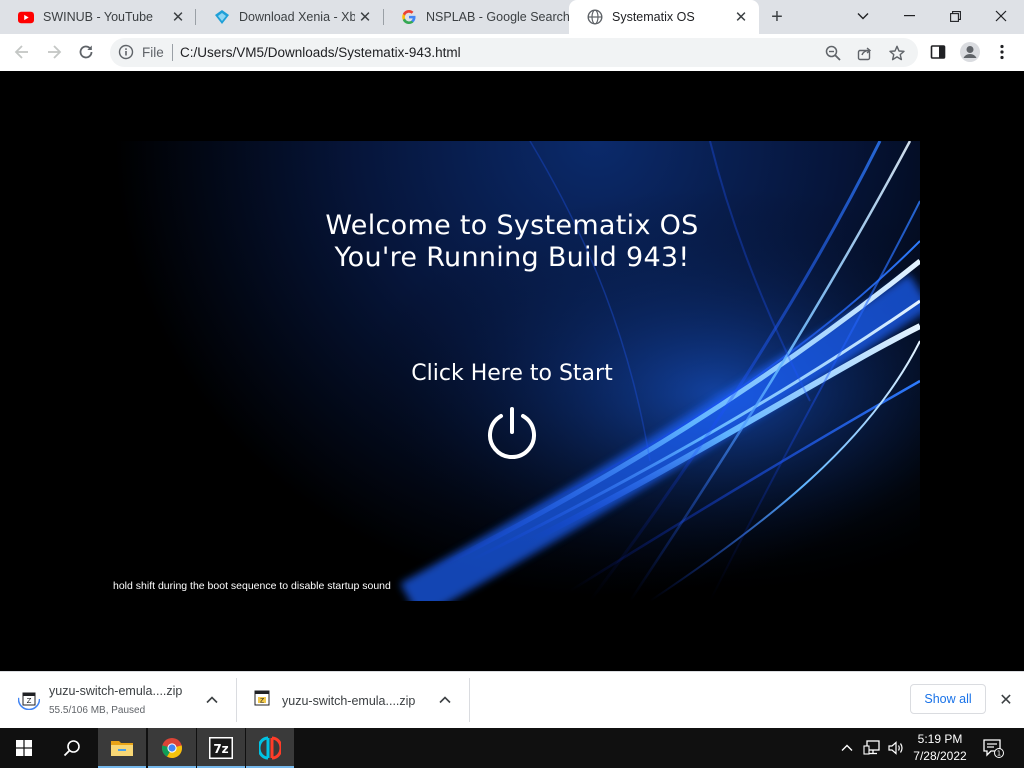 The image size is (1024, 768). What do you see at coordinates (409, 17) in the screenshot?
I see `google-icon` at bounding box center [409, 17].